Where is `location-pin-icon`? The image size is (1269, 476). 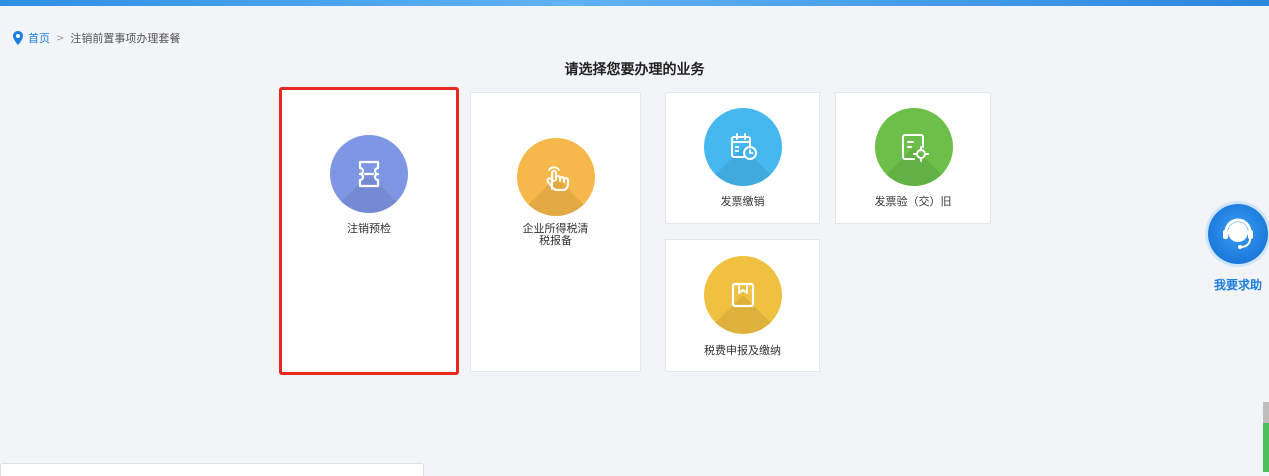
location-pin-icon is located at coordinates (18, 38).